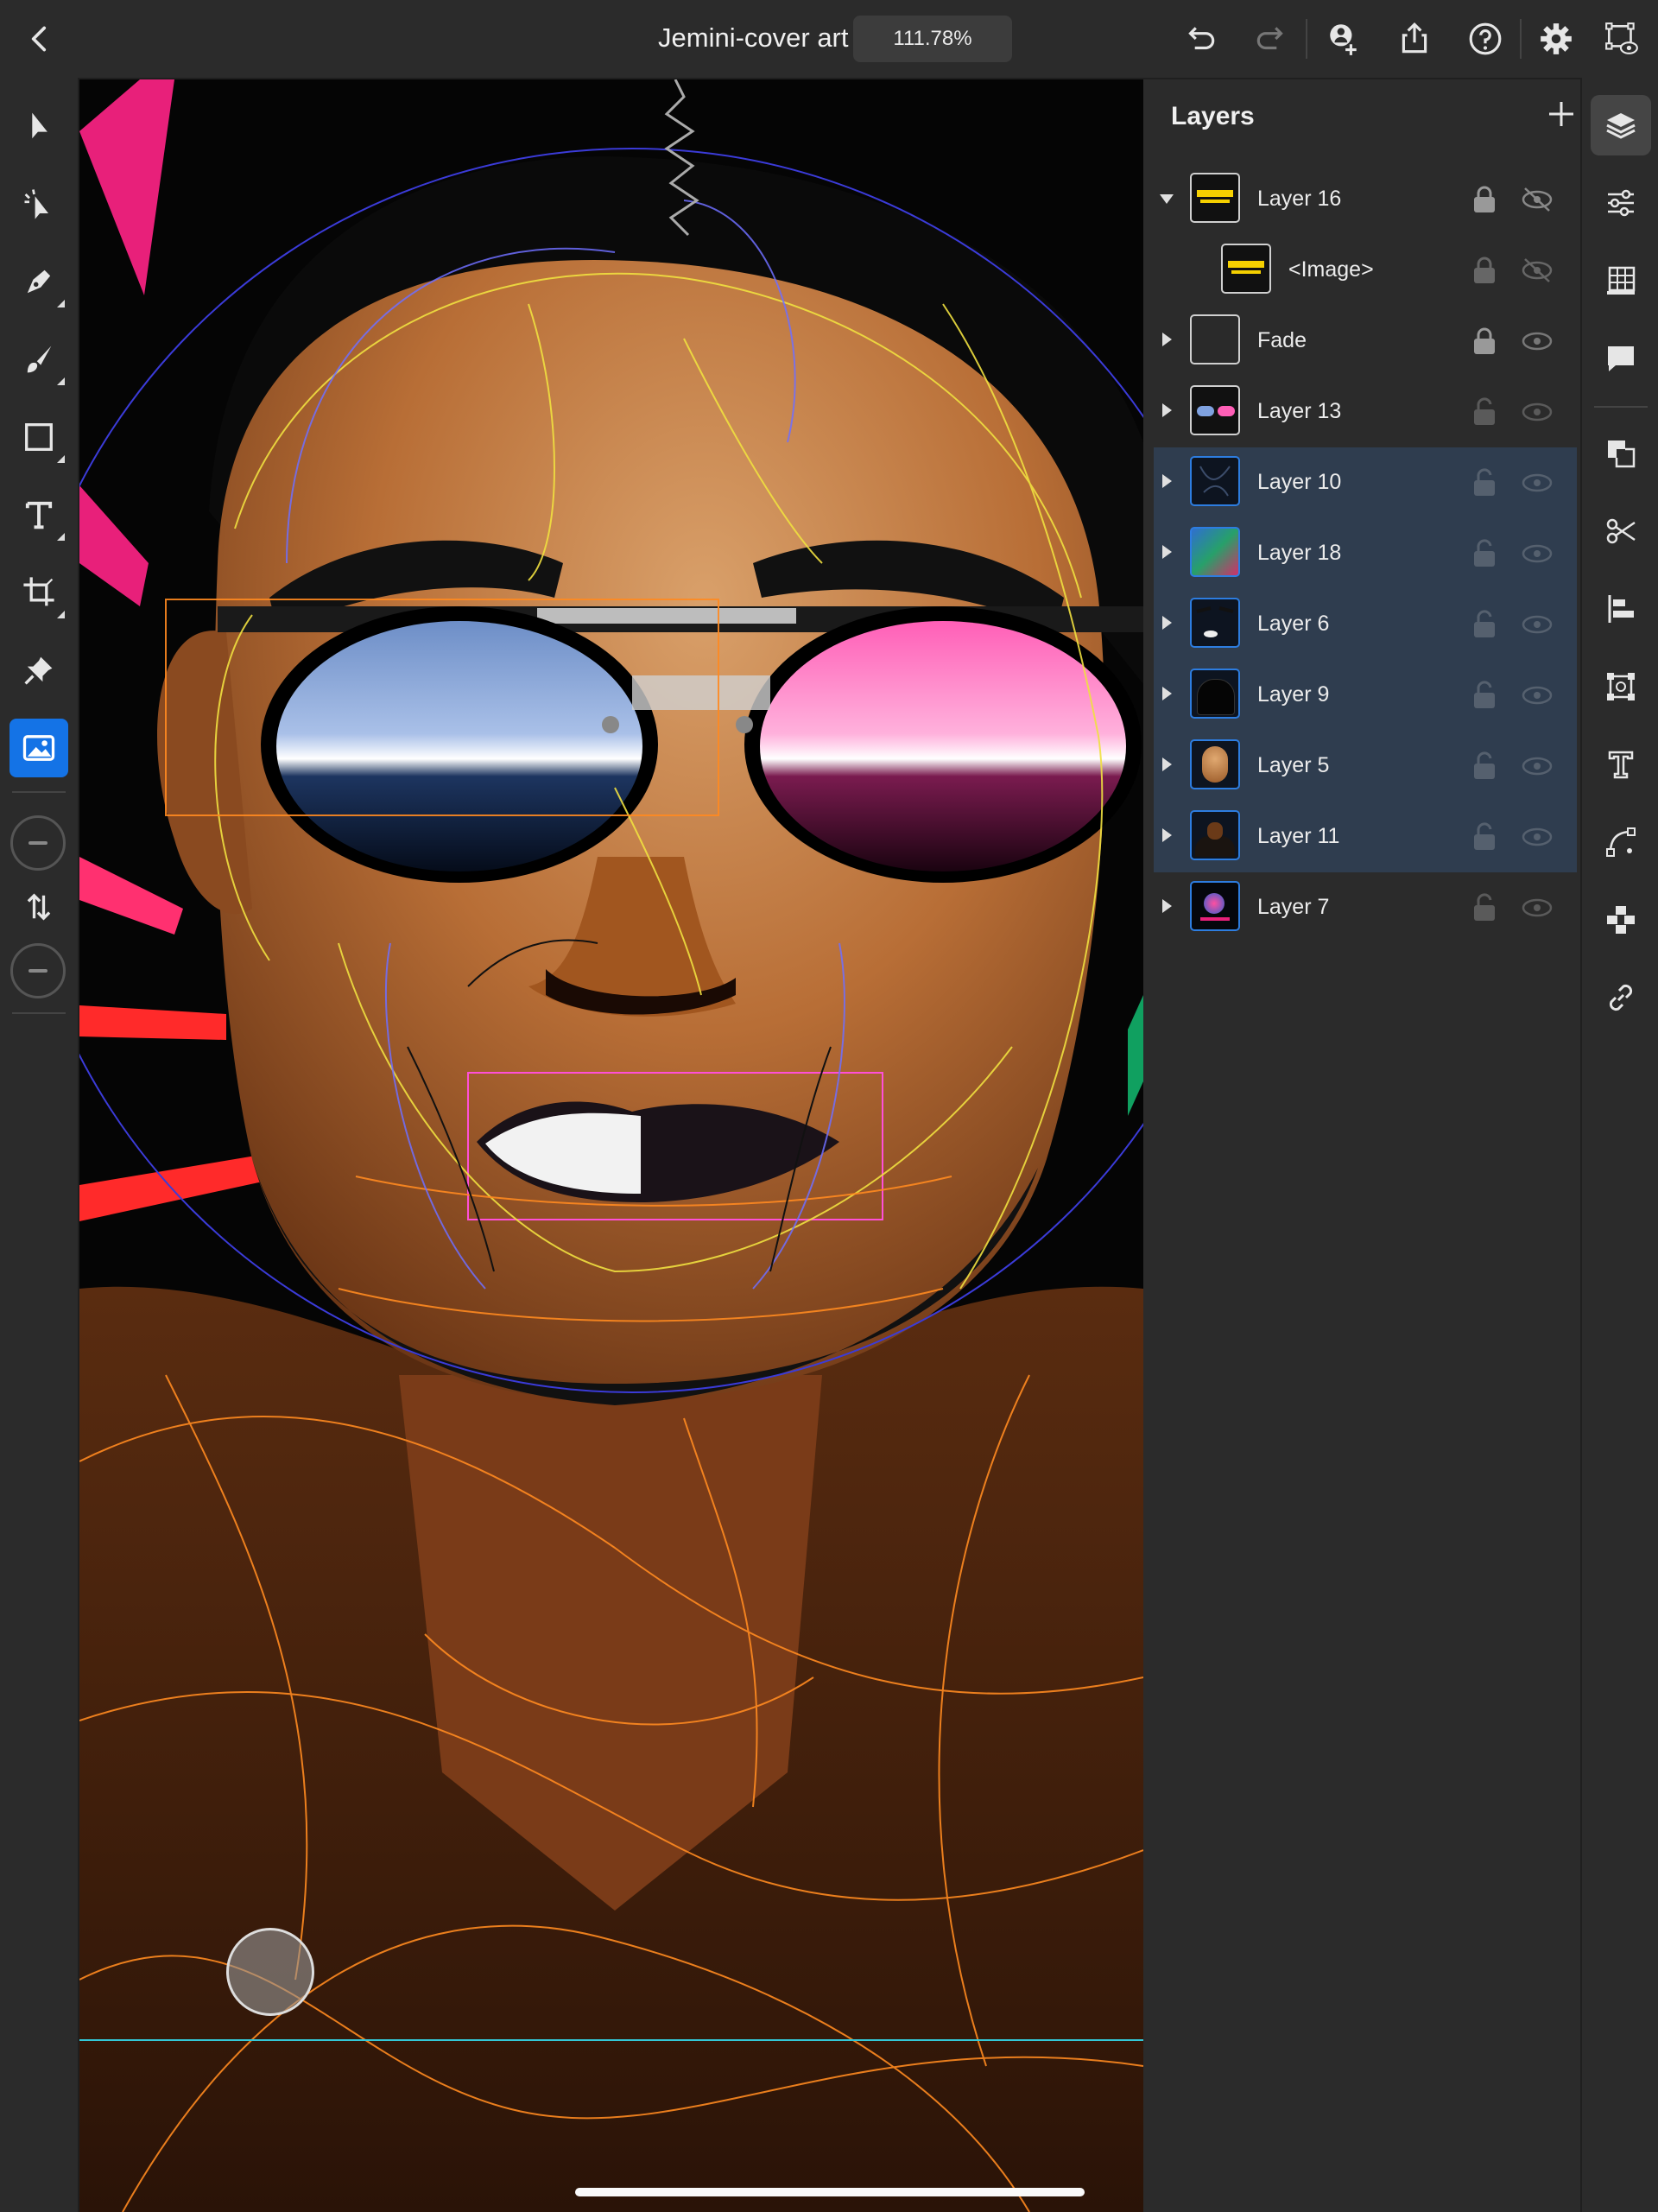 This screenshot has width=1658, height=2212. Describe the element at coordinates (1365, 341) in the screenshot. I see `layer-row: Fade` at that location.